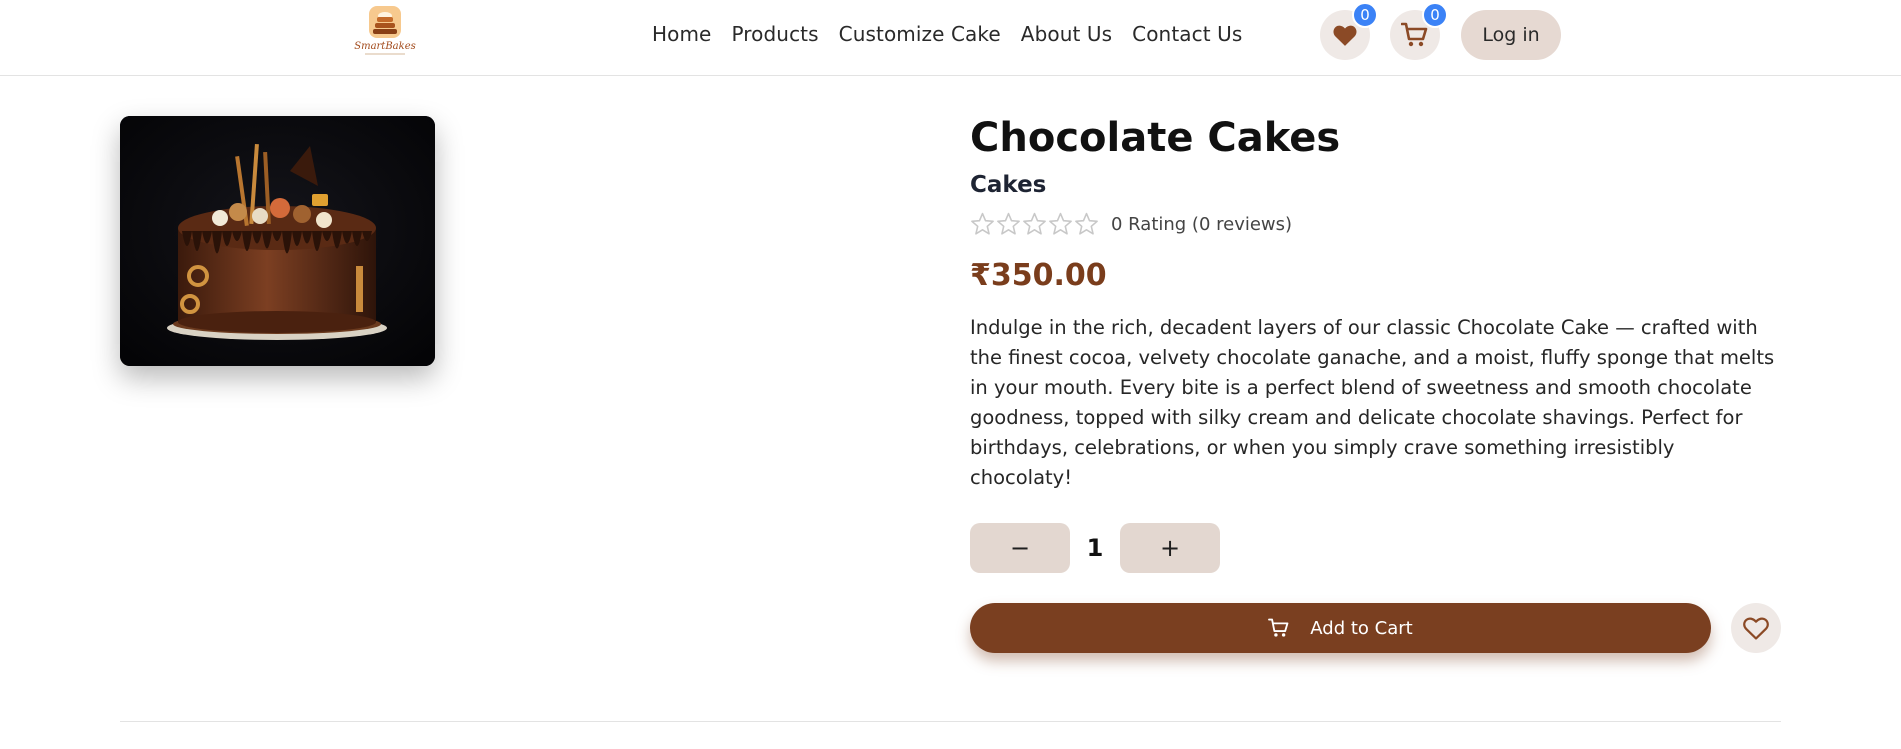  What do you see at coordinates (950, 721) in the screenshot?
I see `section-divider` at bounding box center [950, 721].